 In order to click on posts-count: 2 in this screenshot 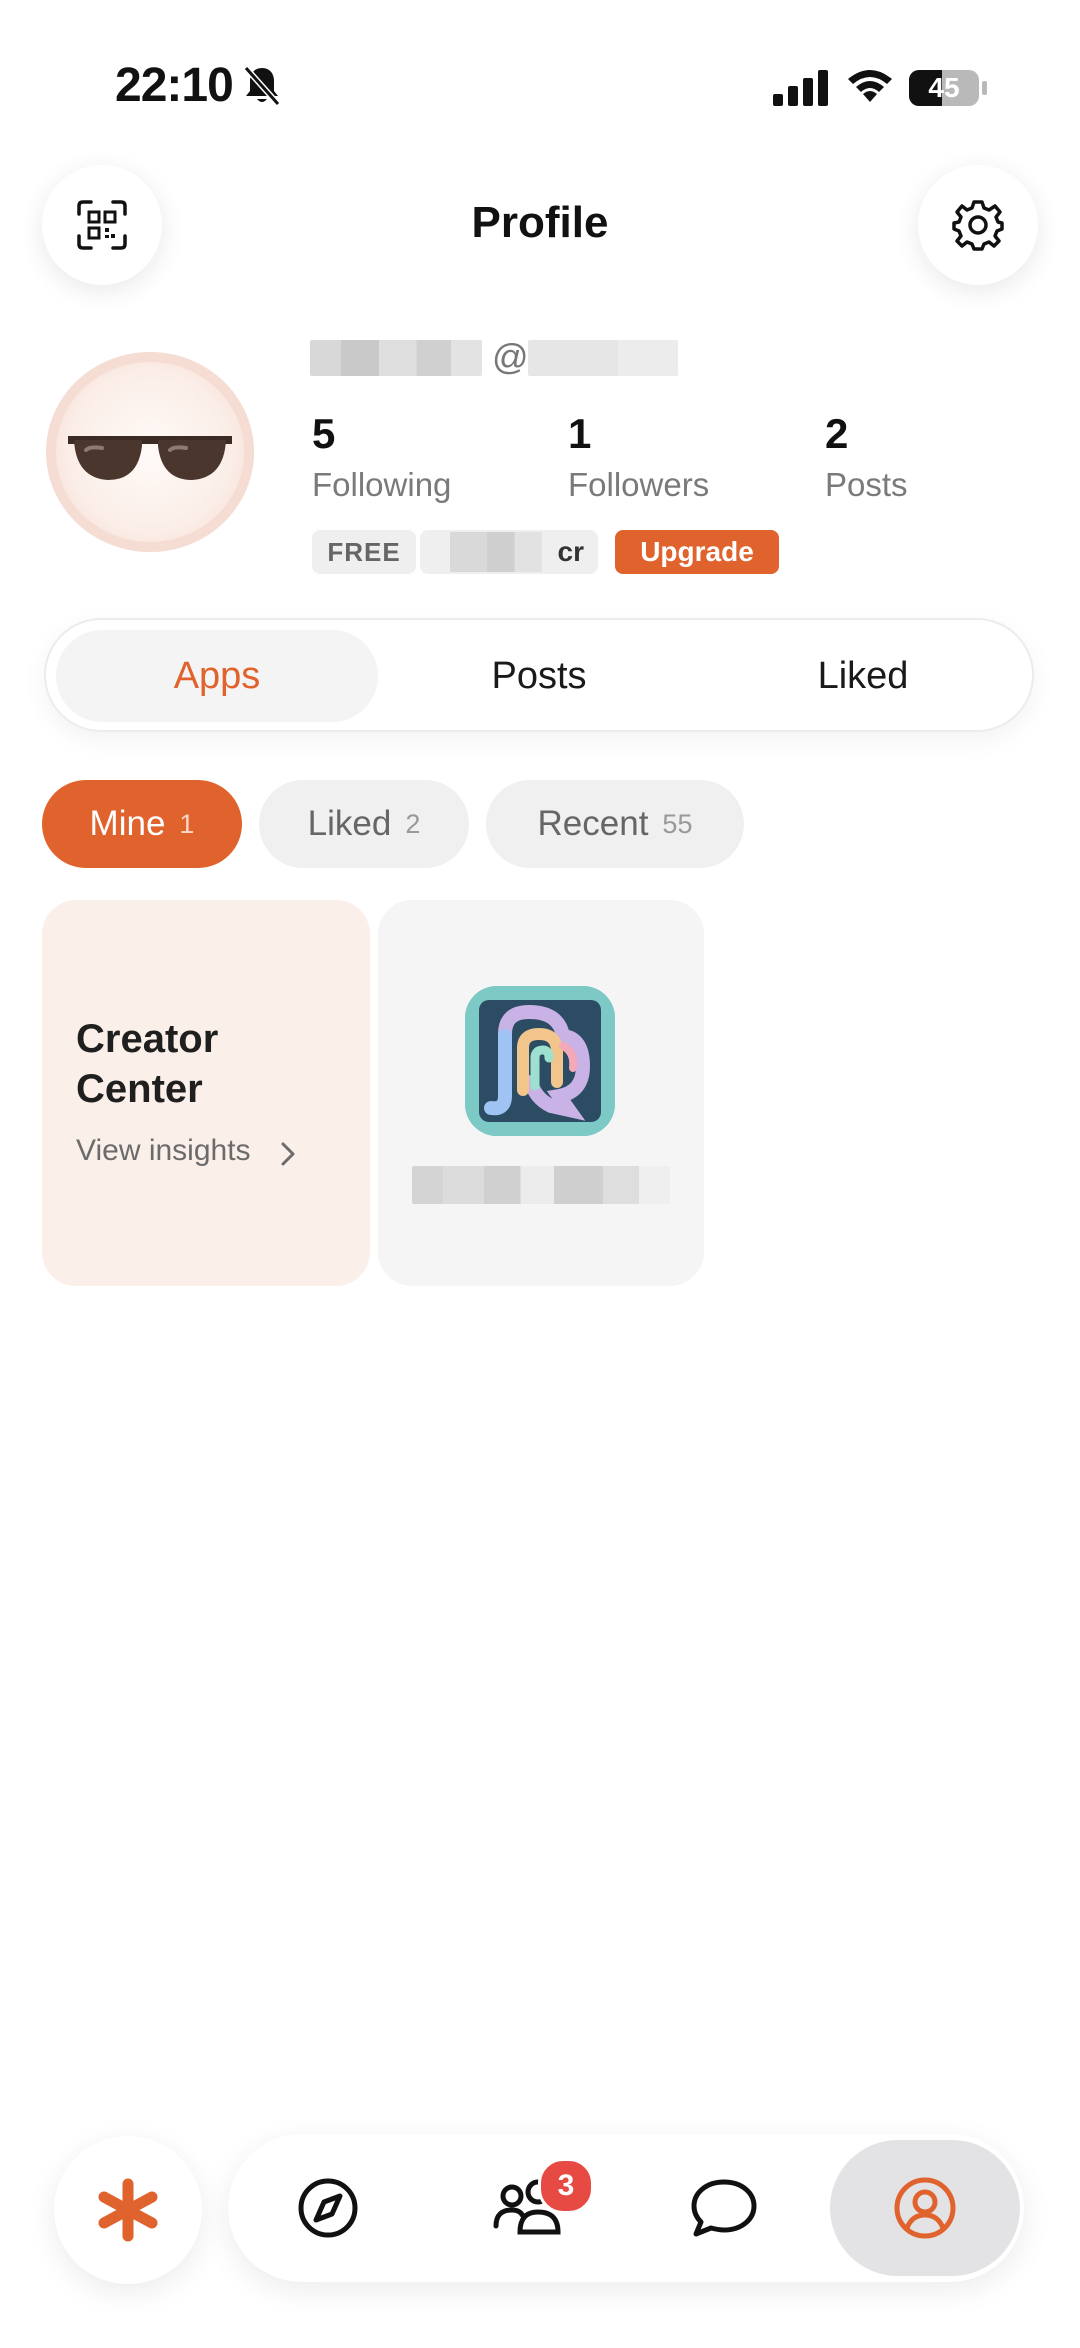, I will do `click(836, 434)`.